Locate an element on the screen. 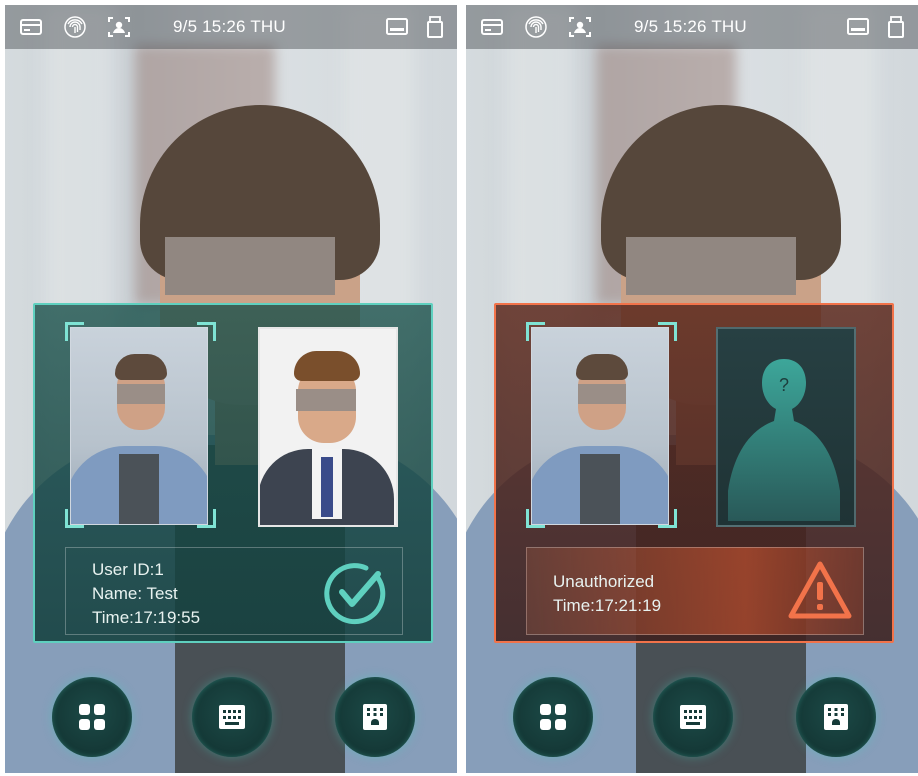  unknown-user-placeholder: ? is located at coordinates (786, 427).